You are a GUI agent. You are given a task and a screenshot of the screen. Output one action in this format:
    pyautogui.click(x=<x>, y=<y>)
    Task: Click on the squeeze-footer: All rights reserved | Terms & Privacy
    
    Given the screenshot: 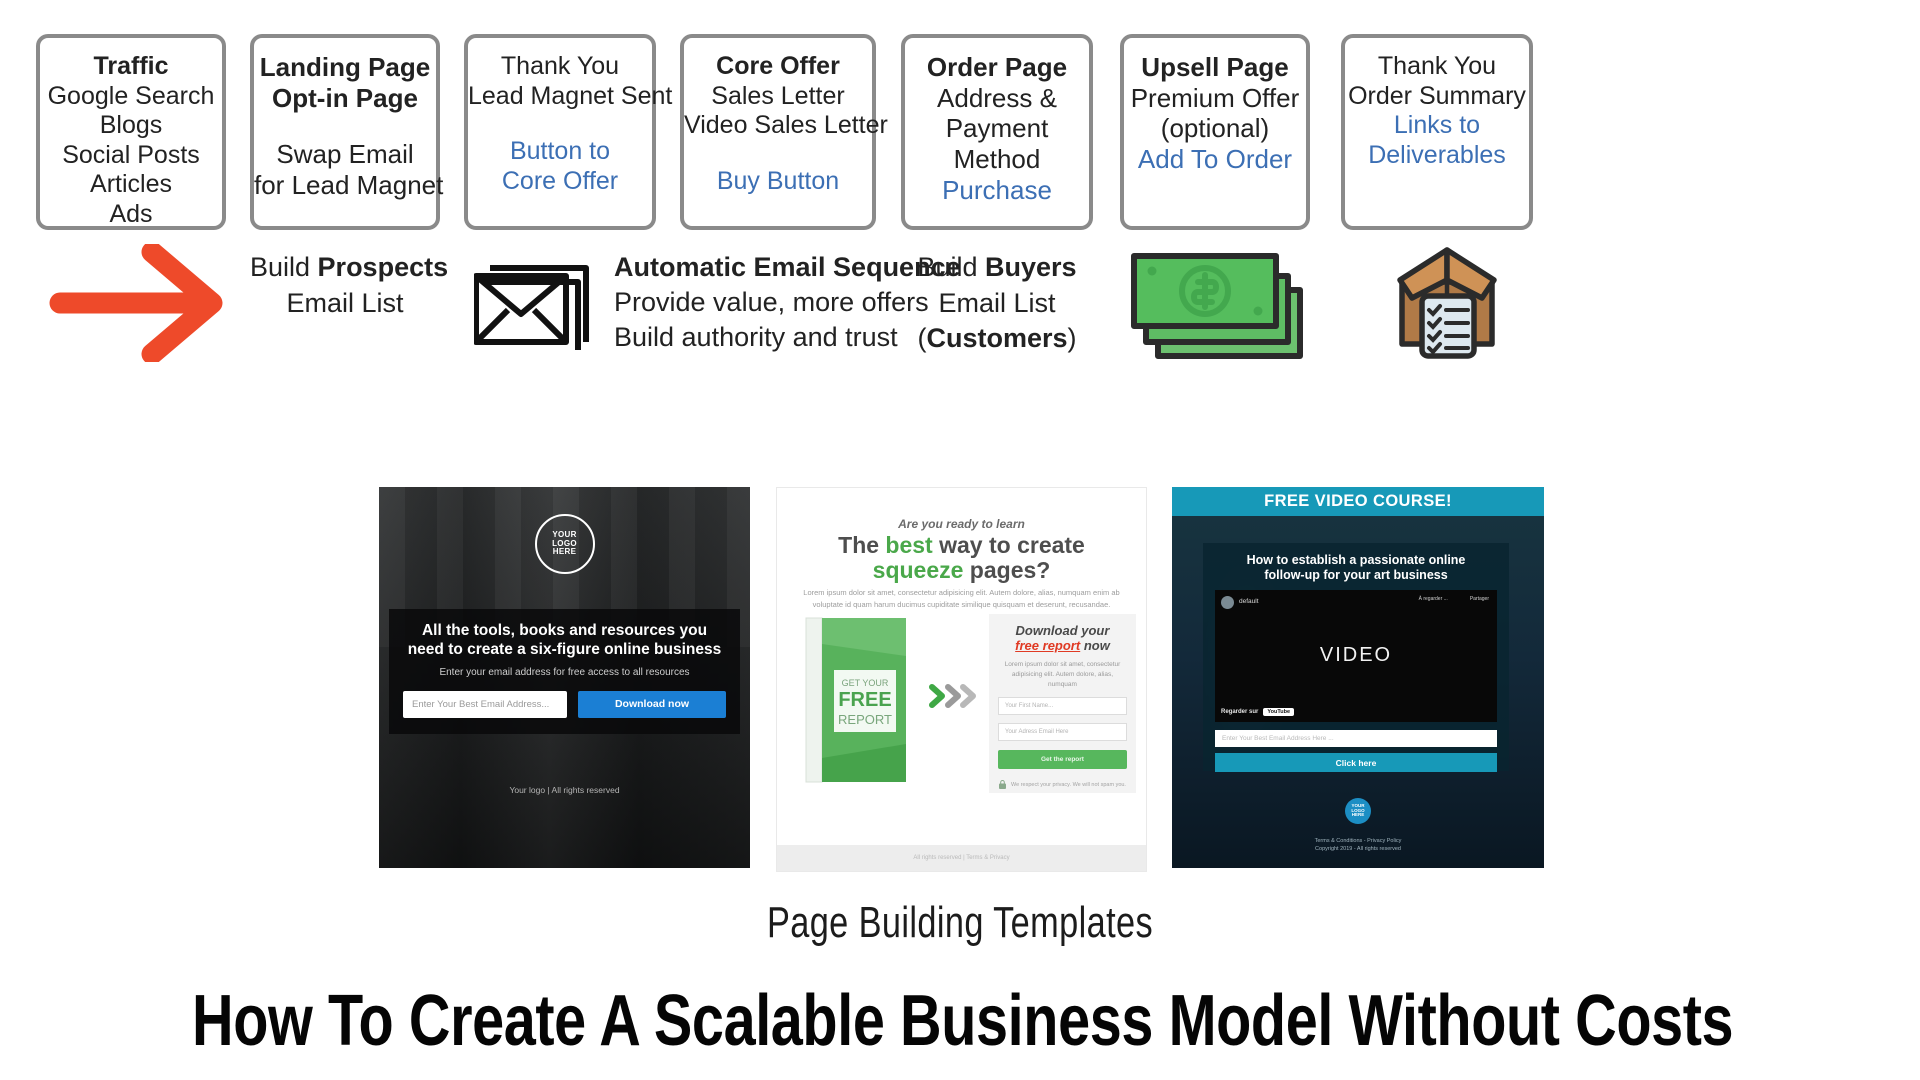 What is the action you would take?
    pyautogui.click(x=961, y=858)
    